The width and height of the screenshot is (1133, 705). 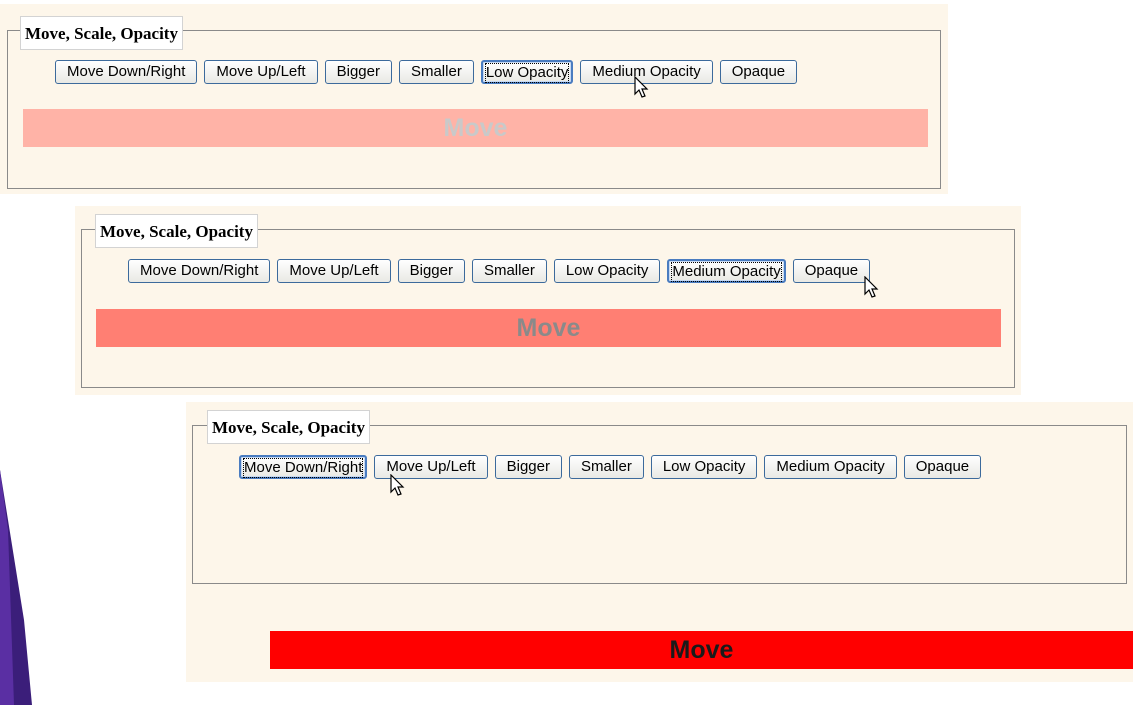 What do you see at coordinates (20, 587) in the screenshot?
I see `purple-accent-shape` at bounding box center [20, 587].